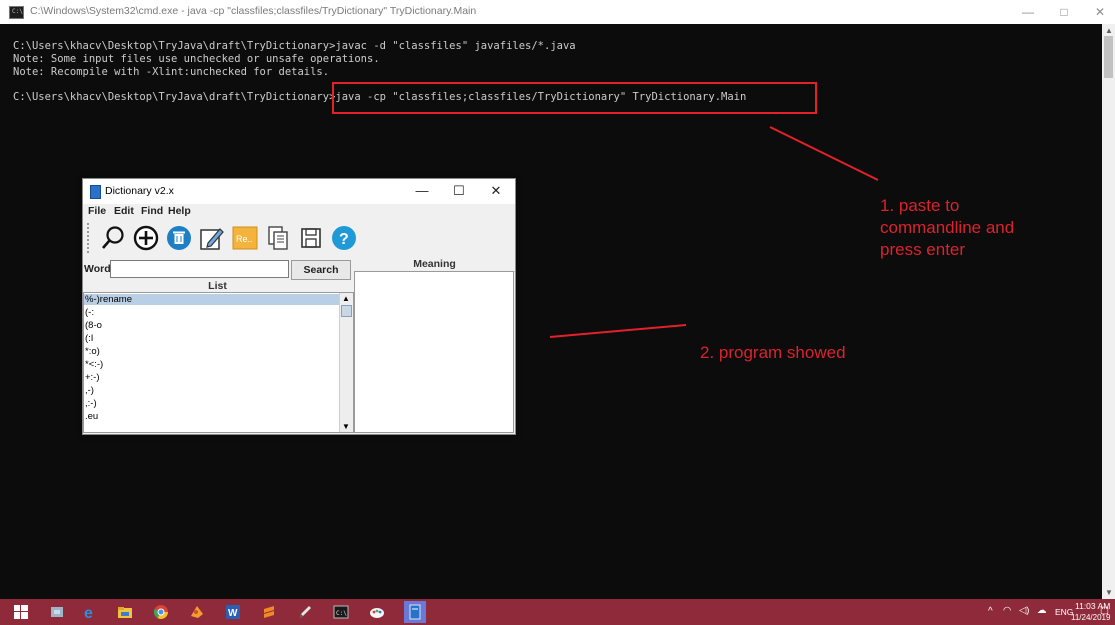  I want to click on sublime-icon, so click(269, 612).